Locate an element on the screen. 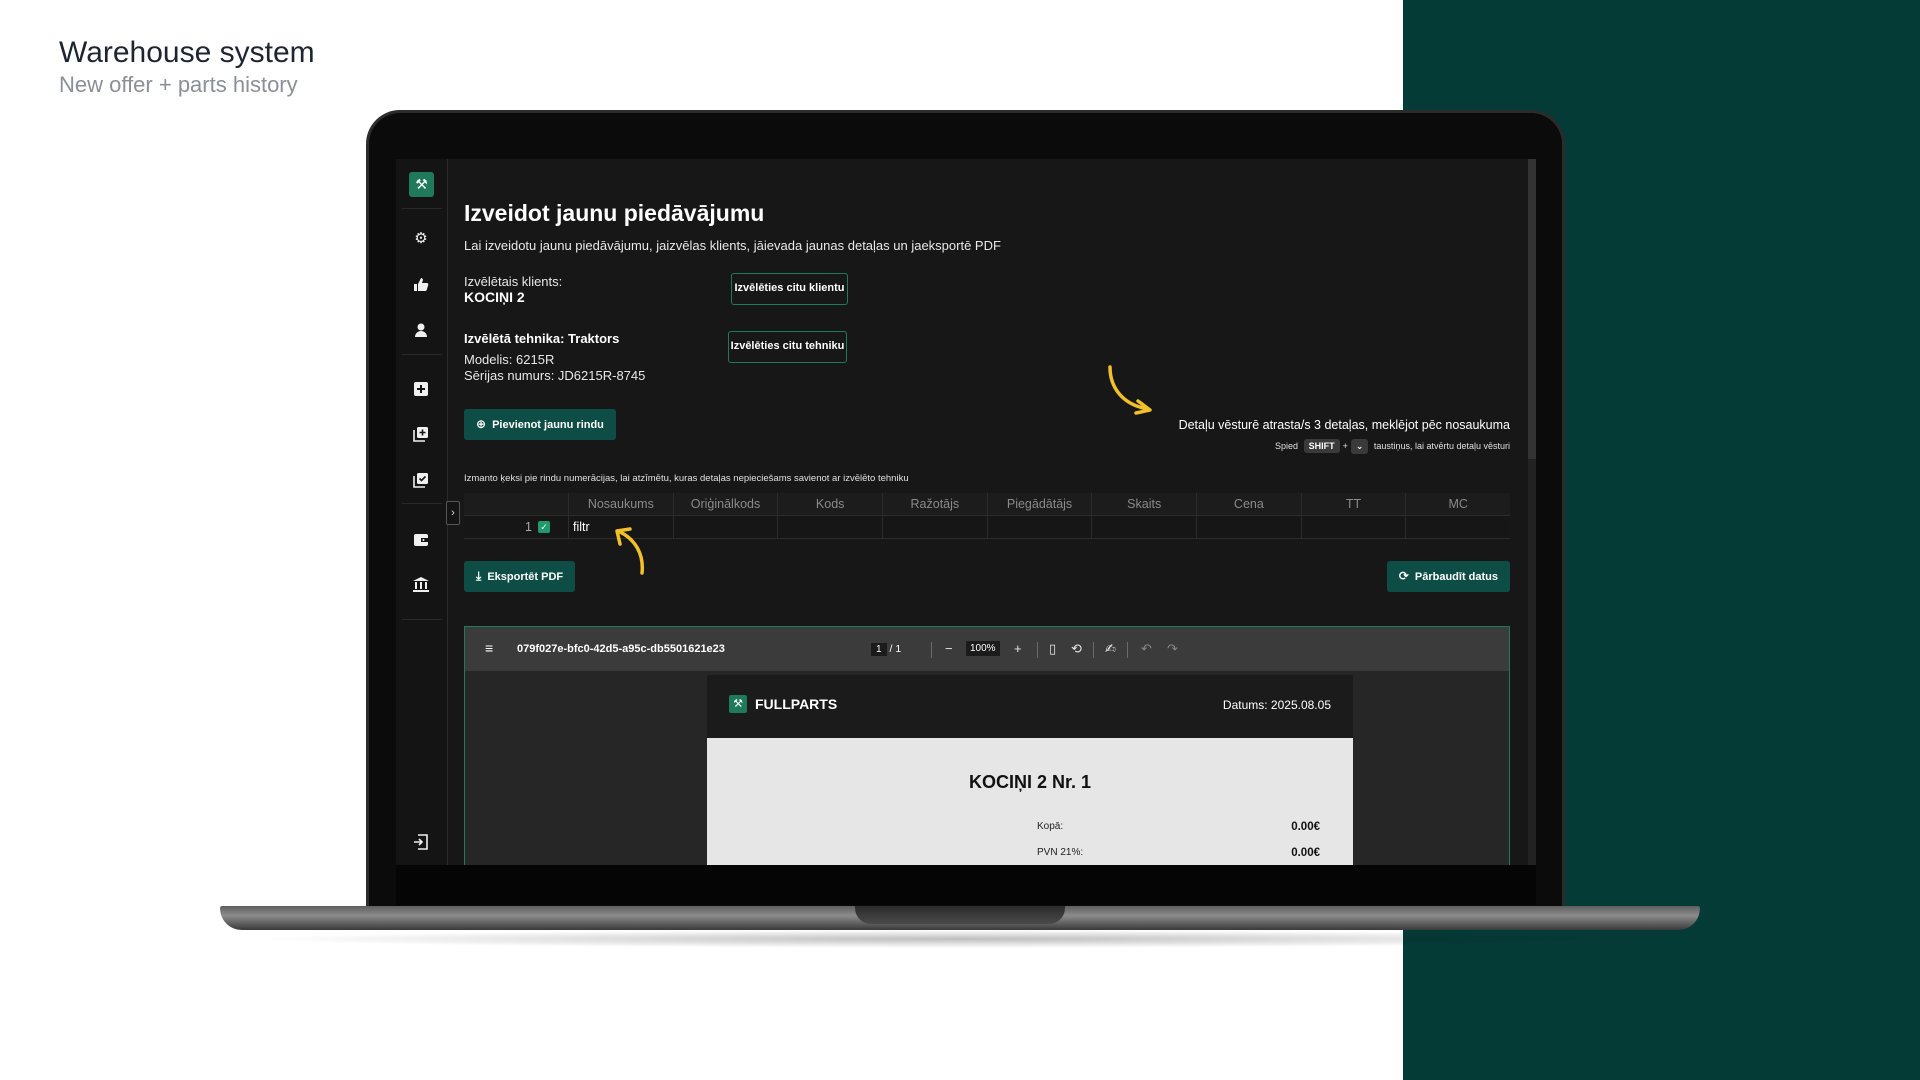 The width and height of the screenshot is (1920, 1080). row-index-cell: 1 ✓ is located at coordinates (516, 527).